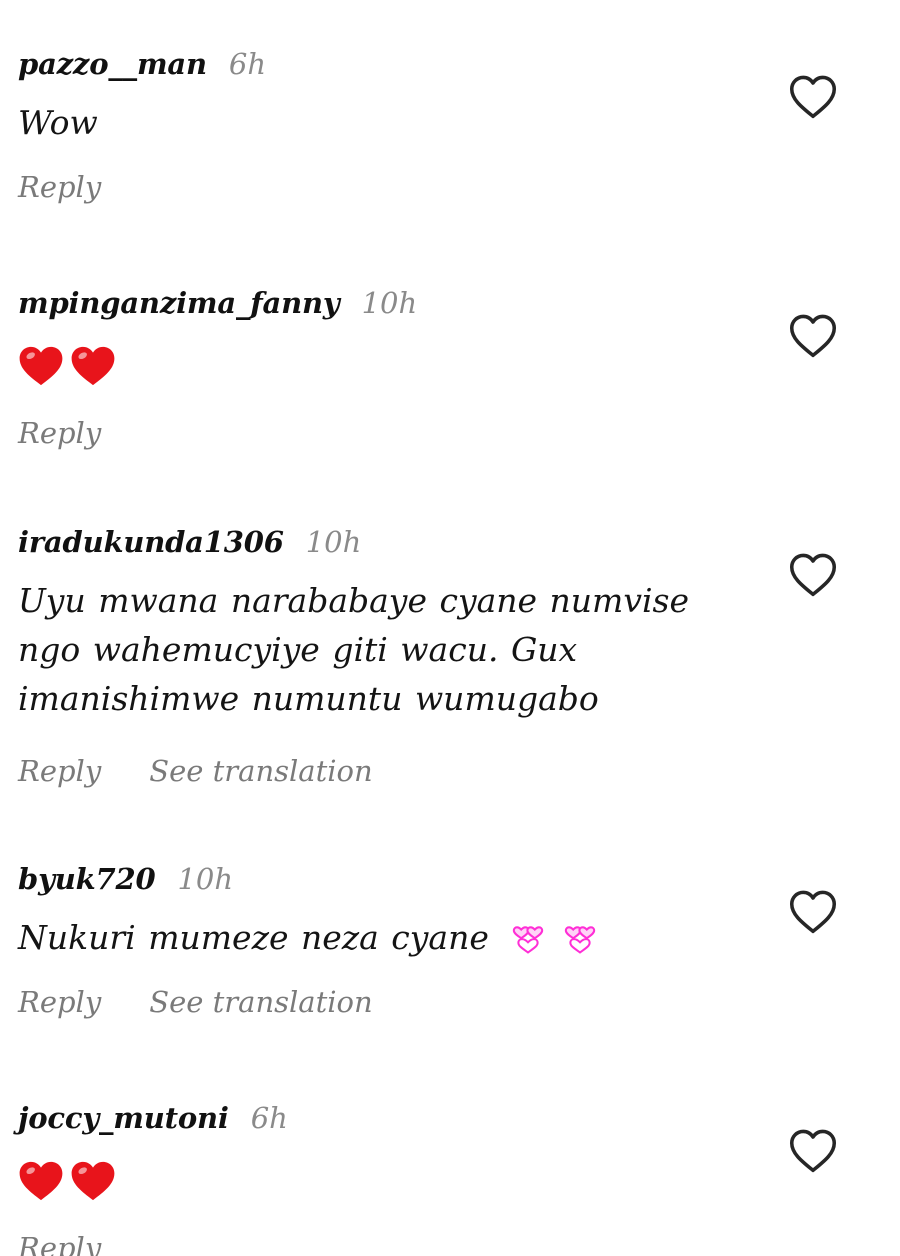  What do you see at coordinates (448, 1118) in the screenshot?
I see `comment-meta: joccy_mutoni 6h` at bounding box center [448, 1118].